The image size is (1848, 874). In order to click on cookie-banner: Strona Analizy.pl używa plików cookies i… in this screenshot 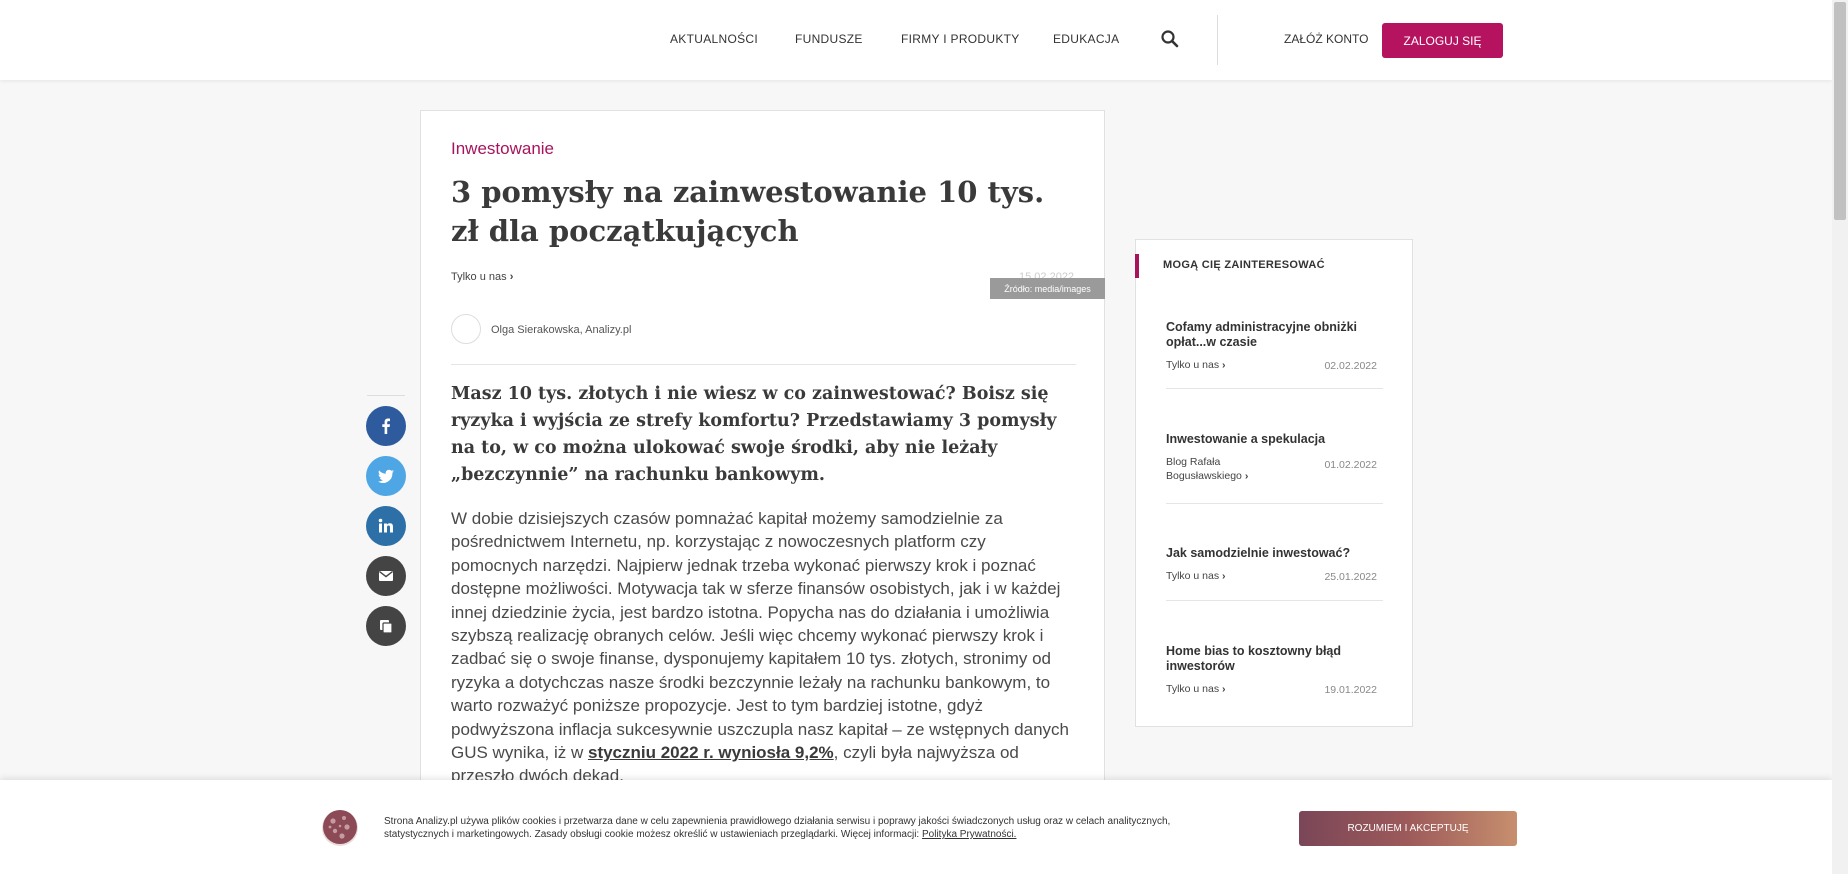, I will do `click(916, 827)`.